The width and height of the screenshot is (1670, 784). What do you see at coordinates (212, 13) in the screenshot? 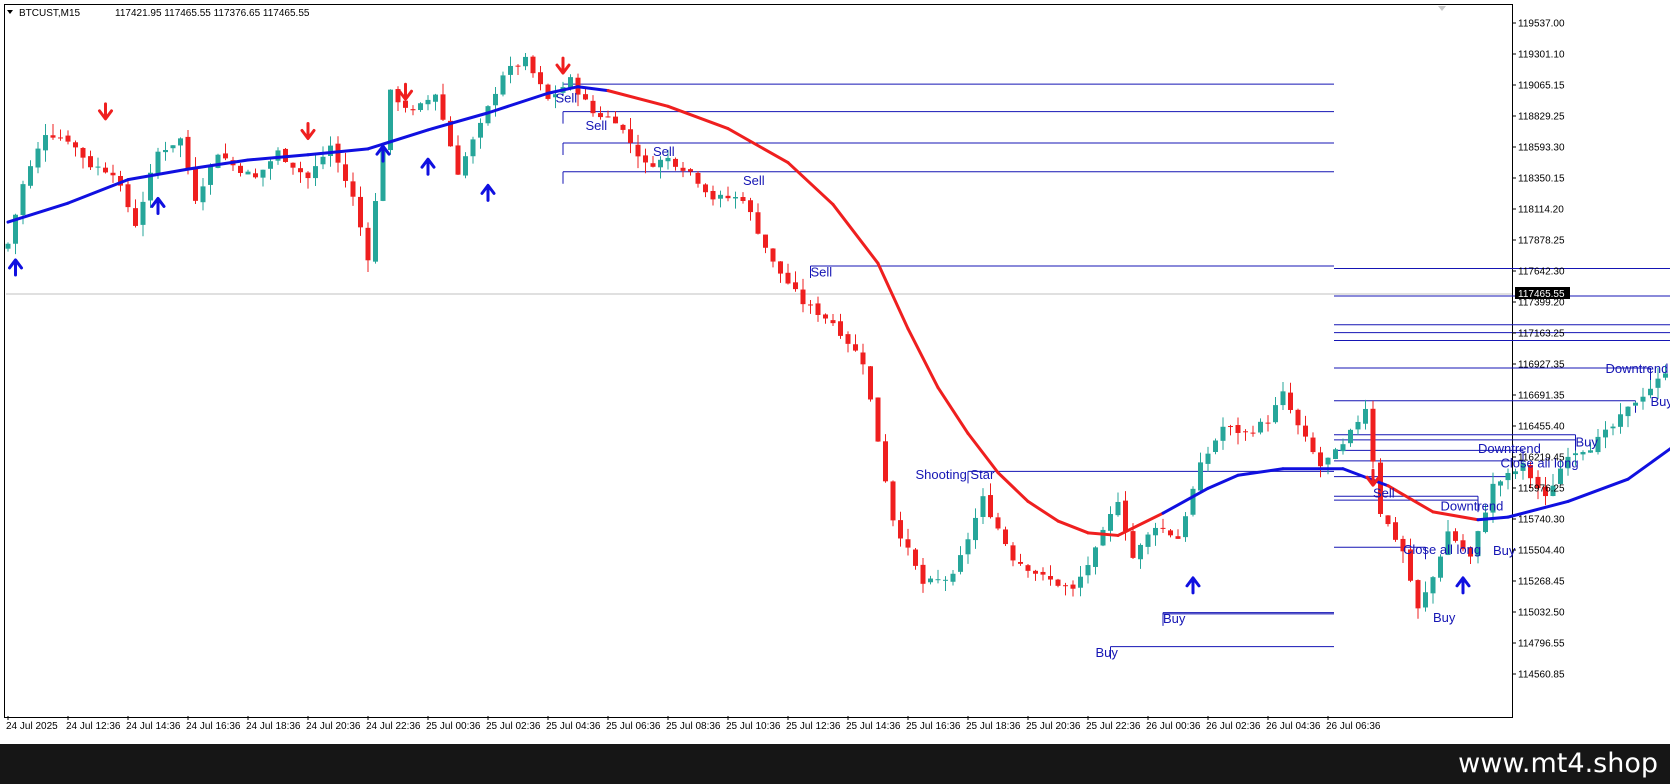
I see `ohlc-readout: 117421.95 117465.55 117376.65 117465.55` at bounding box center [212, 13].